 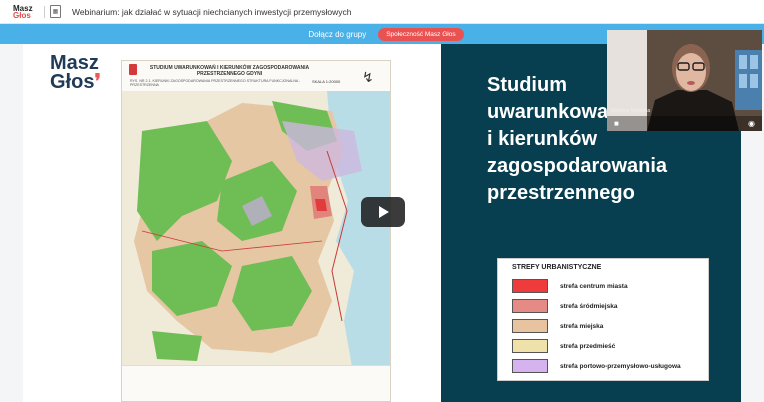 I want to click on legend-item: strefa portowo-przemysłowo-usługowa, so click(x=596, y=366).